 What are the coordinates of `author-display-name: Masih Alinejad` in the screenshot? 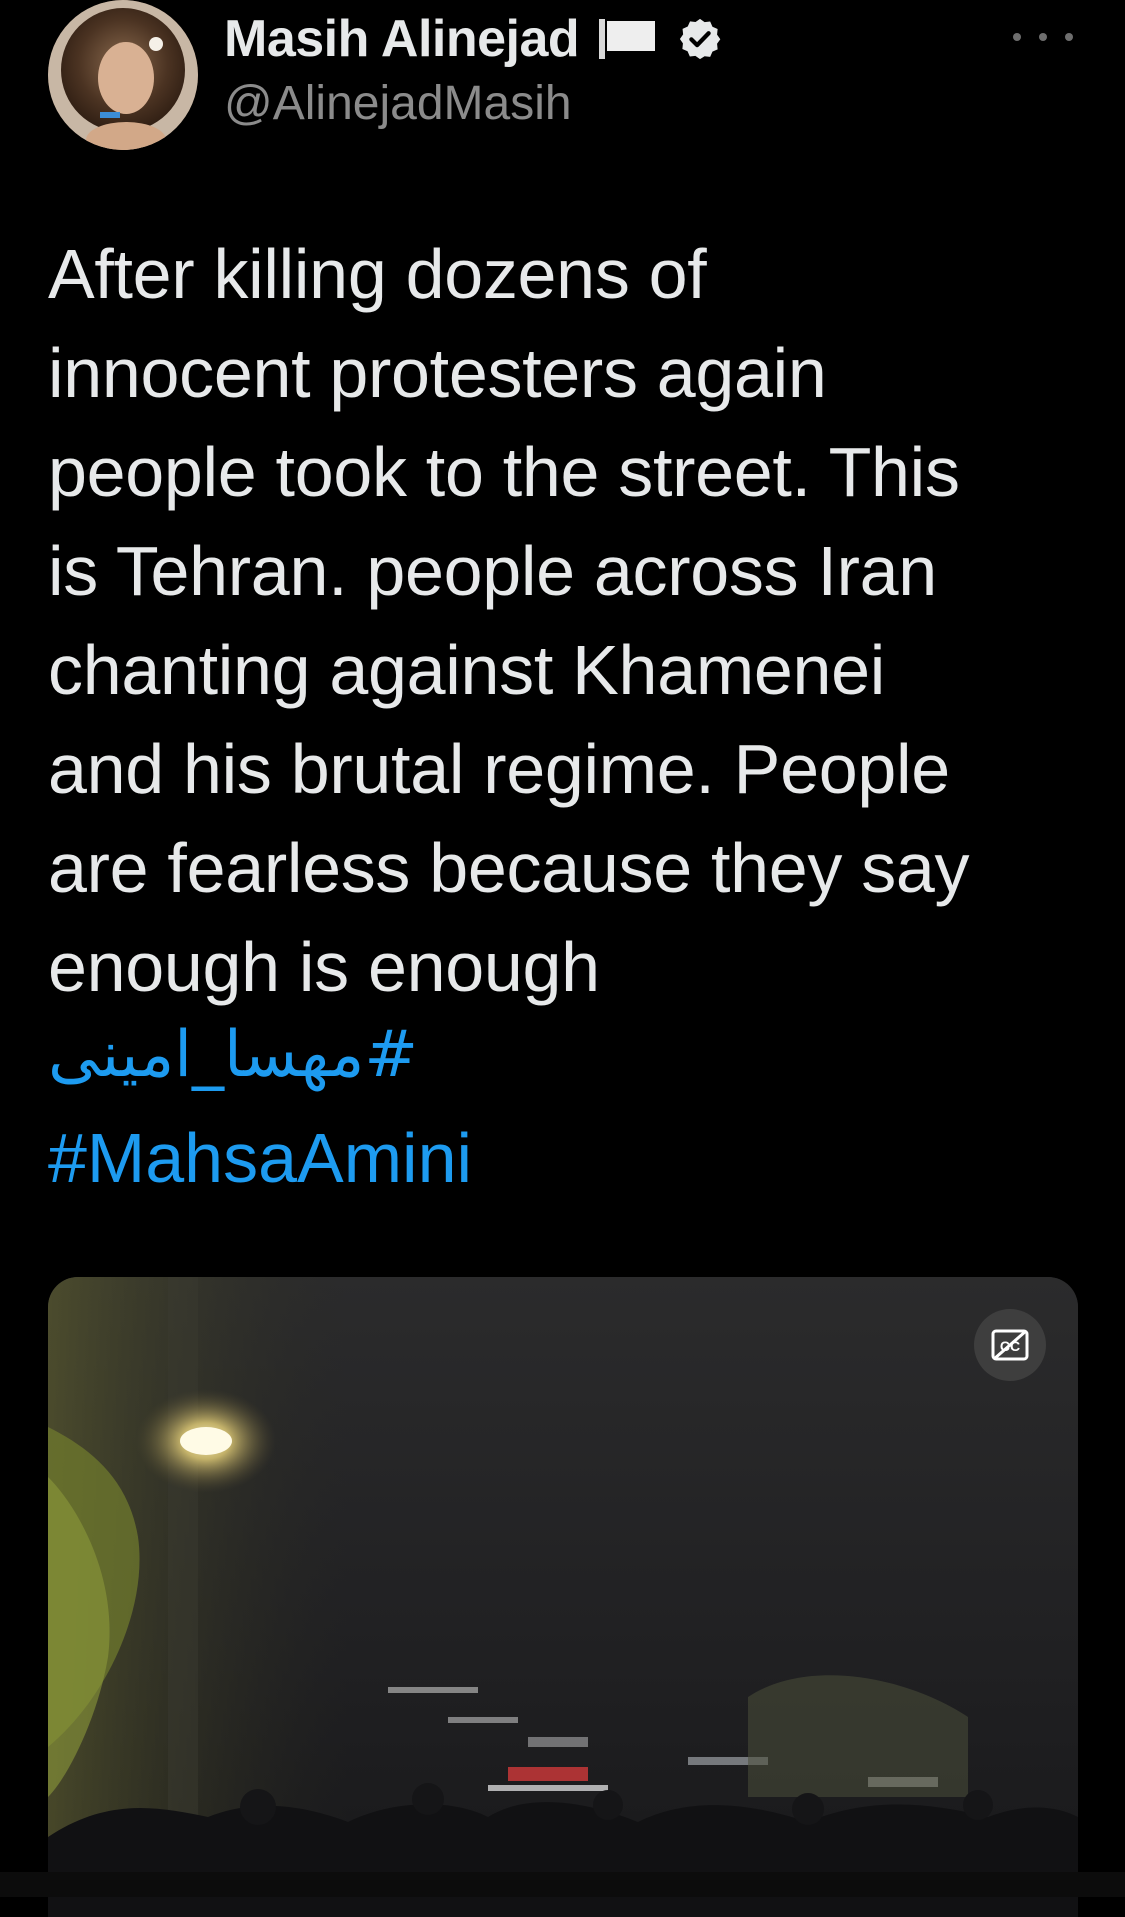 It's located at (402, 39).